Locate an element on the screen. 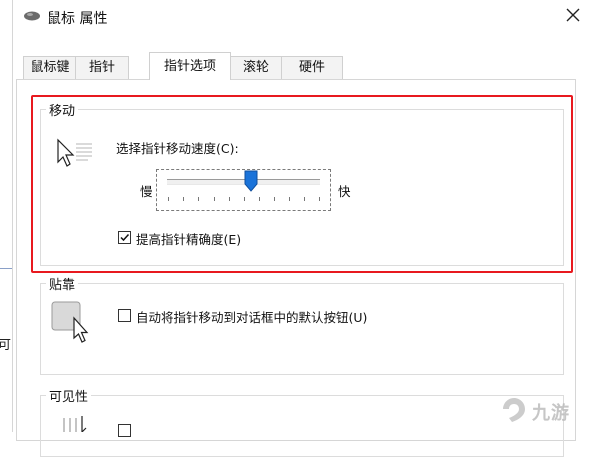 The width and height of the screenshot is (600, 457). pointer-trails-icon is located at coordinates (76, 425).